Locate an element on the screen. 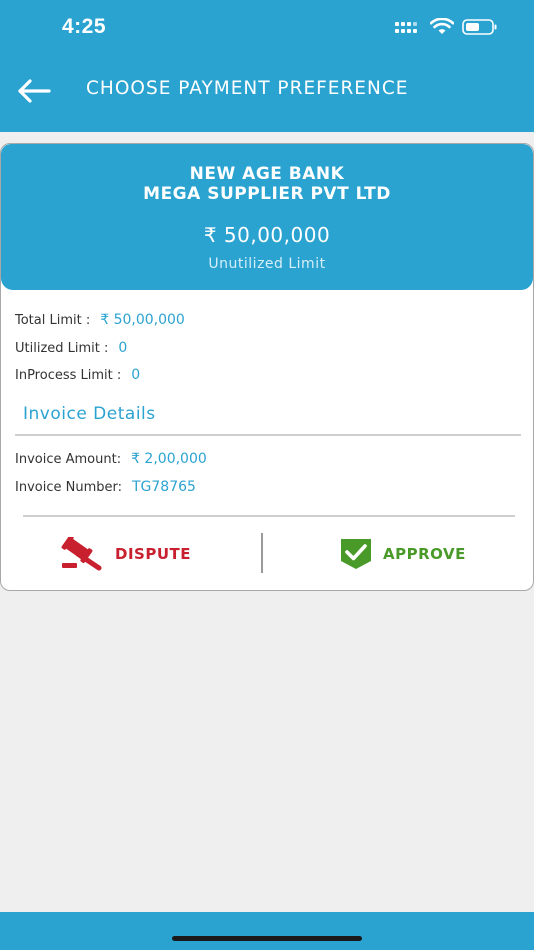 The width and height of the screenshot is (534, 950). invoice-amount-label: Invoice Amount: is located at coordinates (68, 459).